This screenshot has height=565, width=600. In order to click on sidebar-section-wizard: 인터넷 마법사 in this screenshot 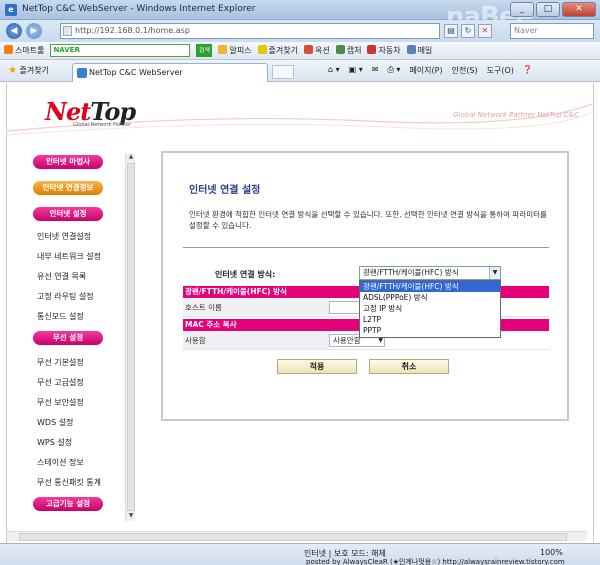, I will do `click(68, 162)`.